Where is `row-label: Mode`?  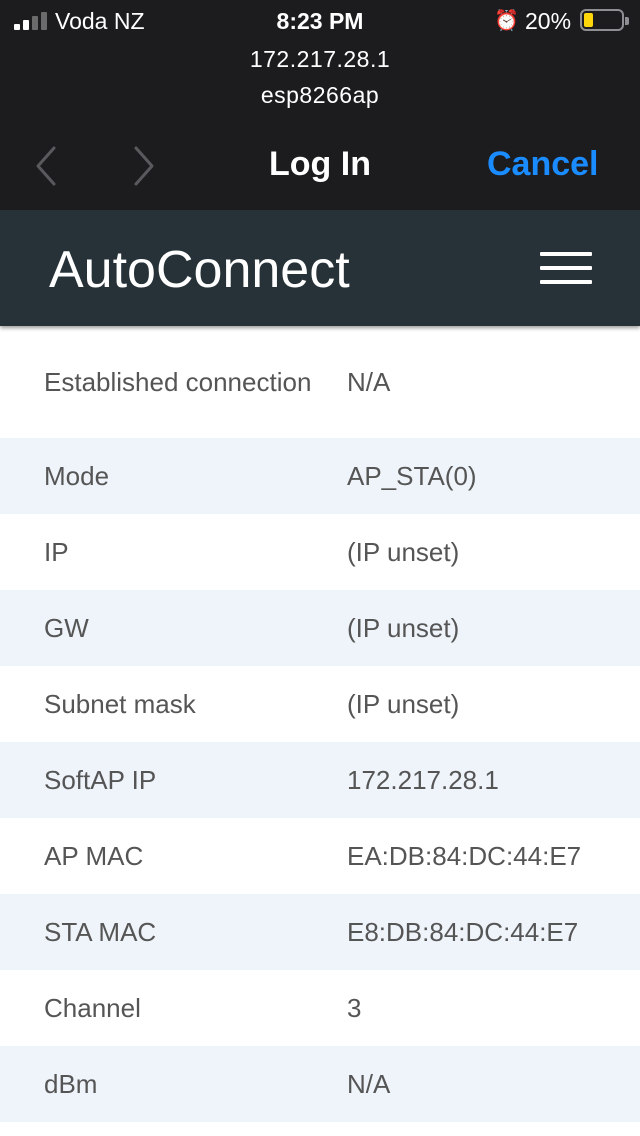 row-label: Mode is located at coordinates (77, 476).